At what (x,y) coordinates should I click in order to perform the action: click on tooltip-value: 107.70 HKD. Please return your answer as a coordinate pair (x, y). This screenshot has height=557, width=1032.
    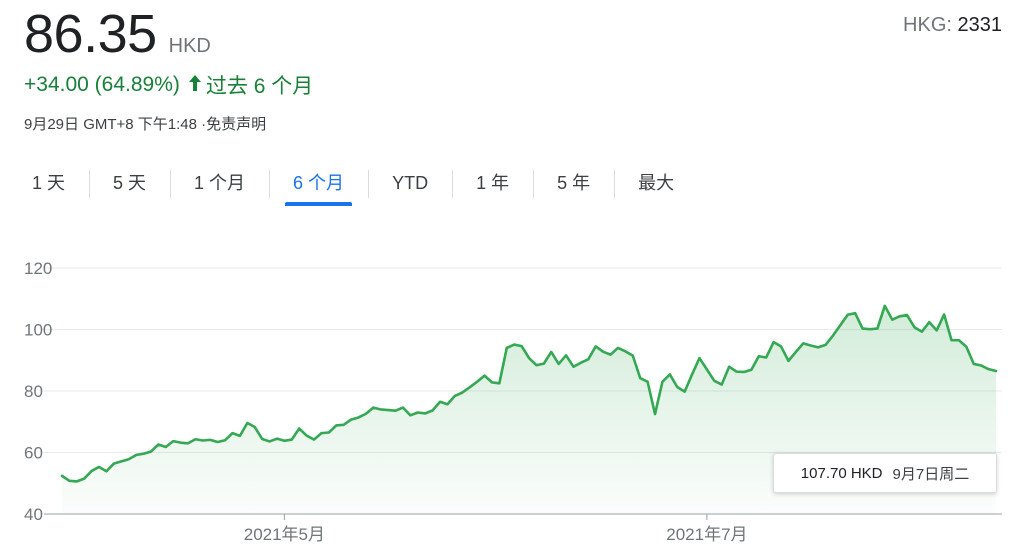
    Looking at the image, I should click on (841, 473).